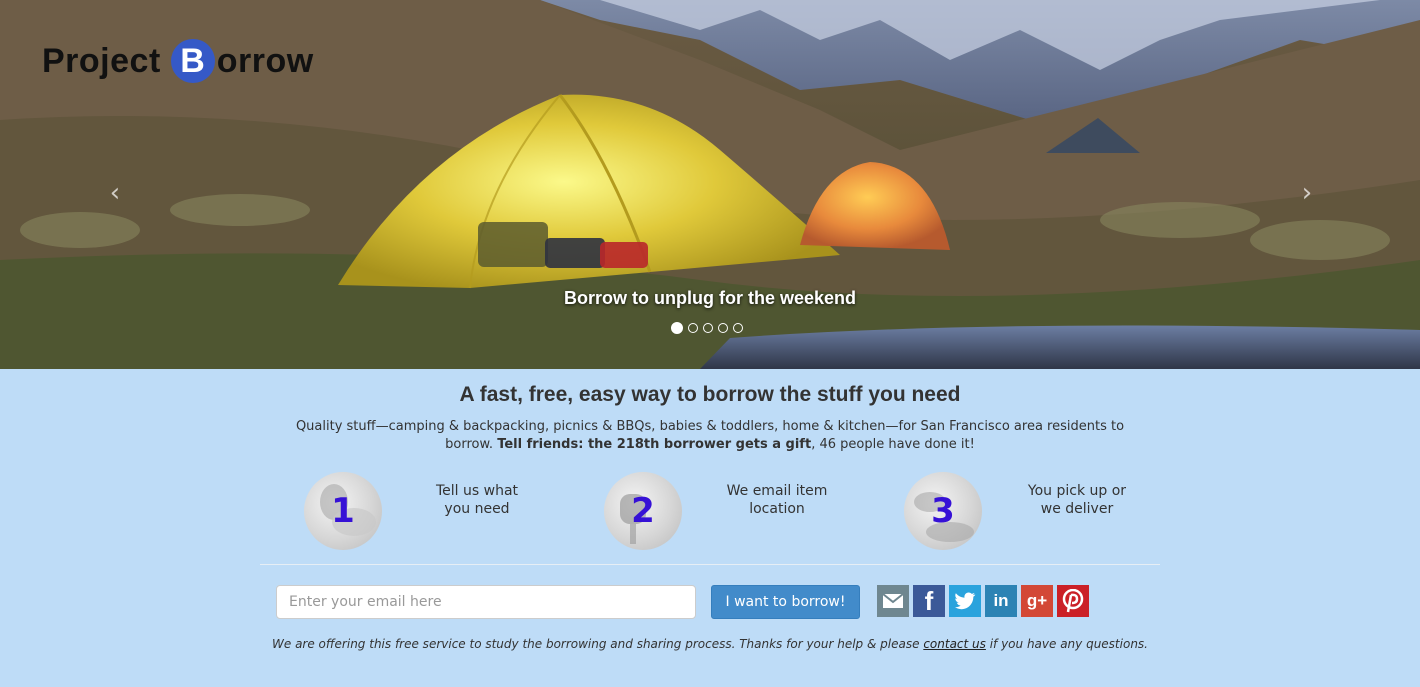  I want to click on project-borrow-logo: Project B orrow, so click(178, 61).